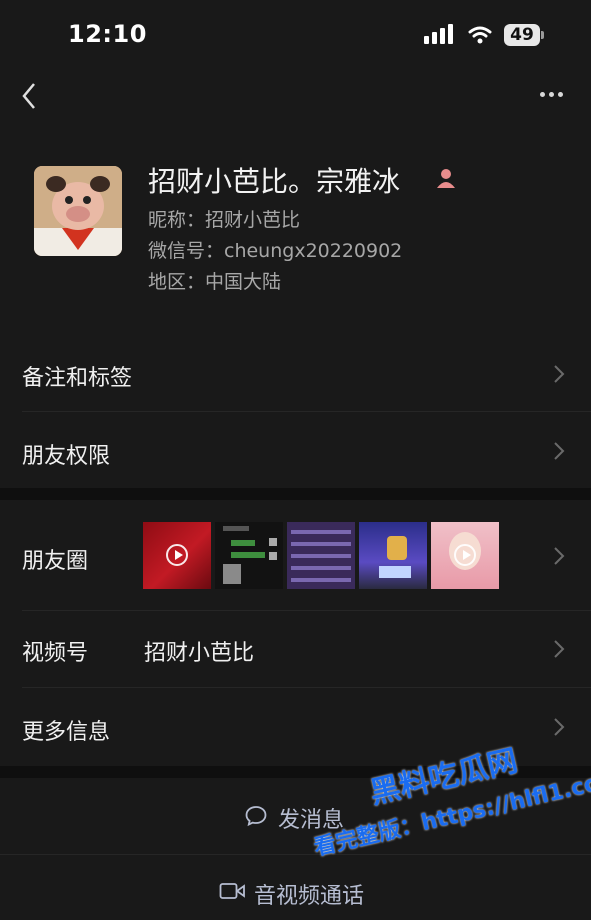 Image resolution: width=591 pixels, height=920 pixels. Describe the element at coordinates (295, 374) in the screenshot. I see `row-remark-tags: 备注和标签` at that location.